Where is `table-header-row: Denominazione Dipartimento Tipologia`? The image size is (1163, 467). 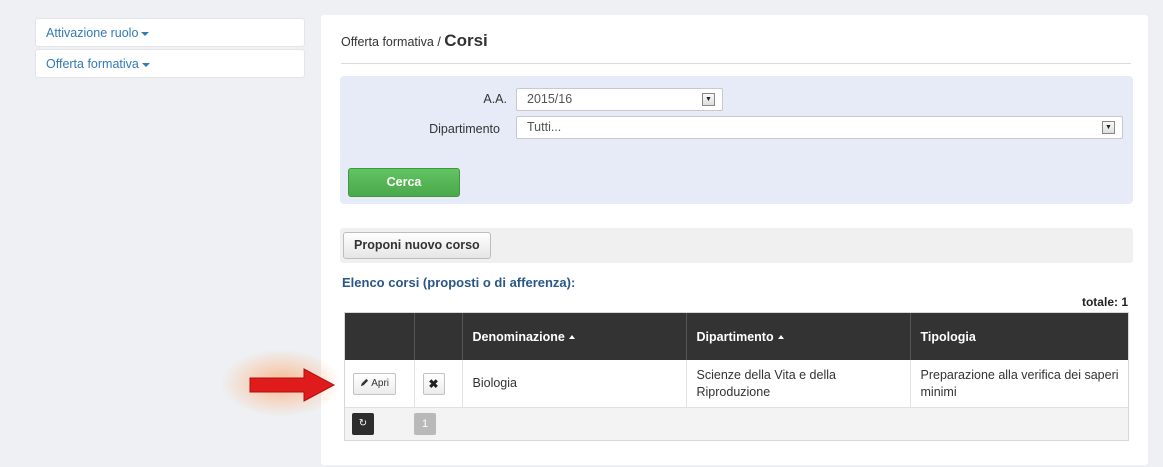
table-header-row: Denominazione Dipartimento Tipologia is located at coordinates (736, 336).